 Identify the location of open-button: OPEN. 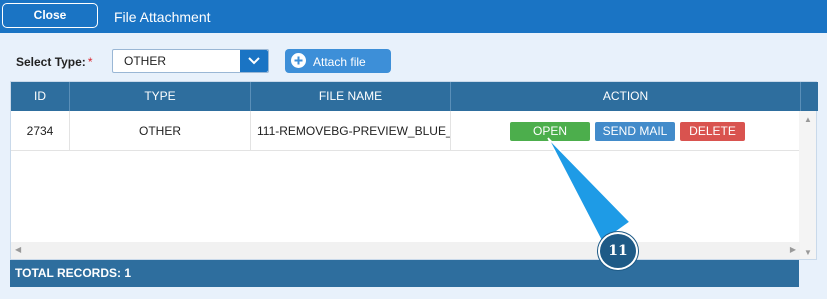
(550, 131).